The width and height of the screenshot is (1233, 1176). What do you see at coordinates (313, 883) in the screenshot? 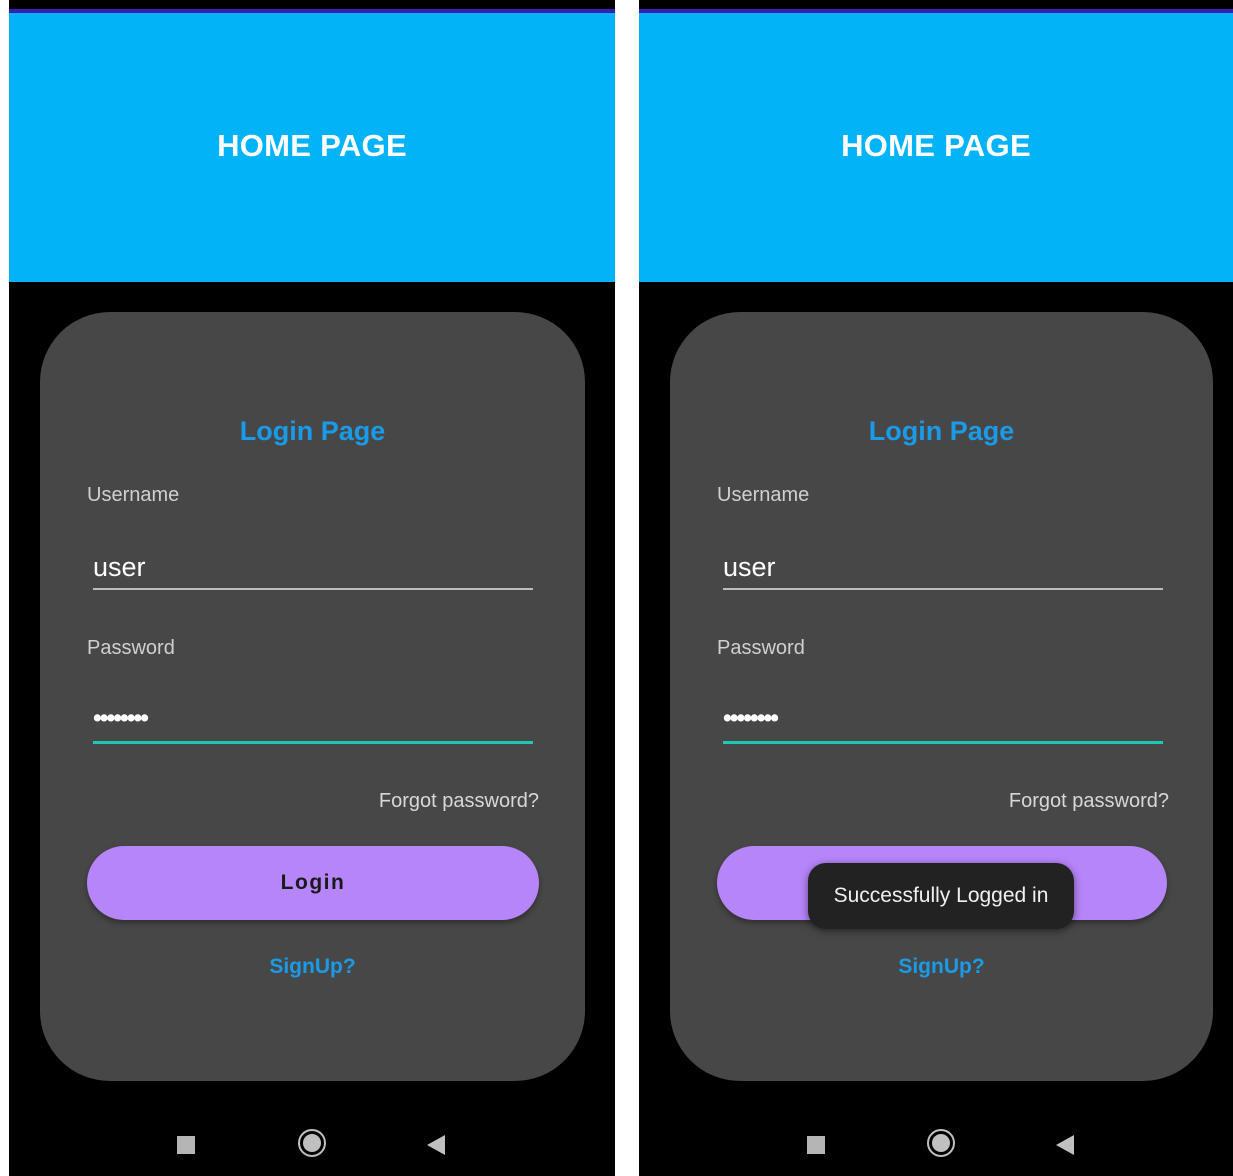
I see `login-button: Login` at bounding box center [313, 883].